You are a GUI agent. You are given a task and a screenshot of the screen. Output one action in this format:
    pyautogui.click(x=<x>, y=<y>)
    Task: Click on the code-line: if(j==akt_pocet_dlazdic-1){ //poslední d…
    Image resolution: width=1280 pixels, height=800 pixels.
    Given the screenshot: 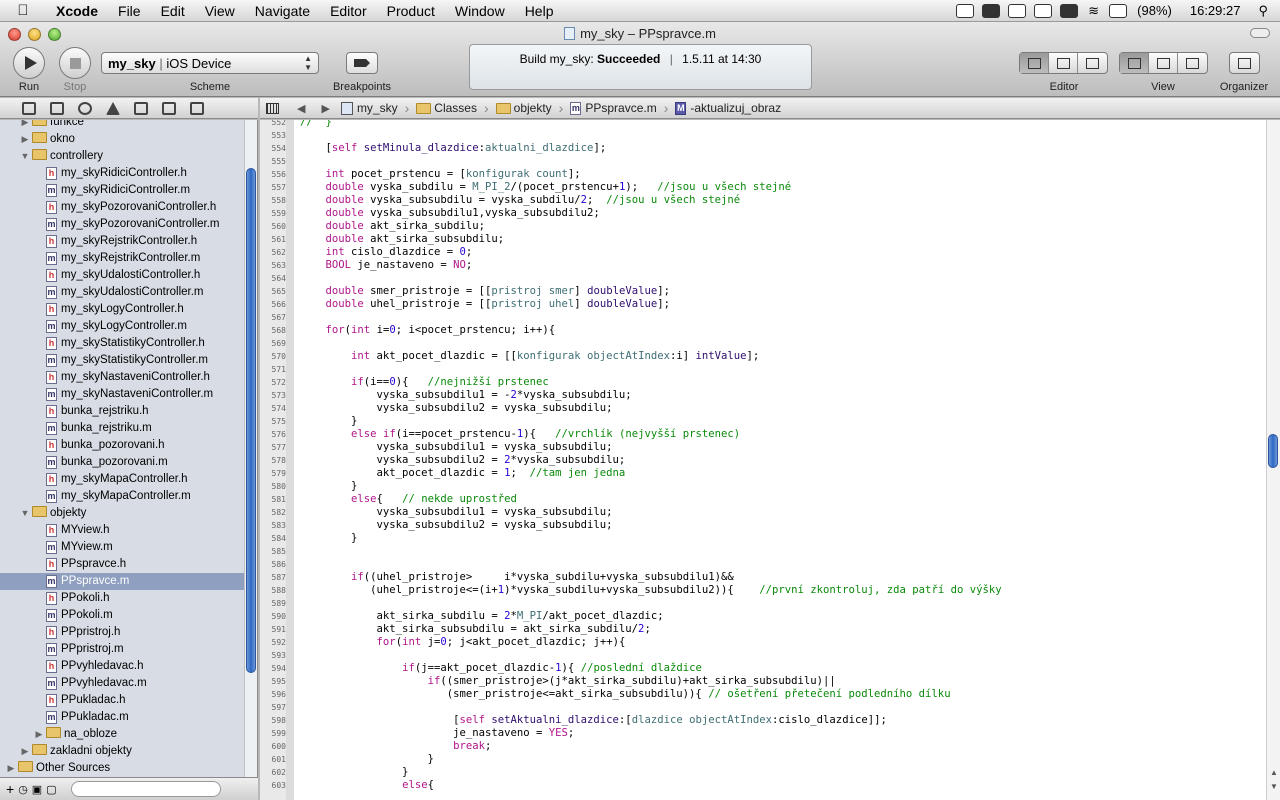 What is the action you would take?
    pyautogui.click(x=501, y=668)
    